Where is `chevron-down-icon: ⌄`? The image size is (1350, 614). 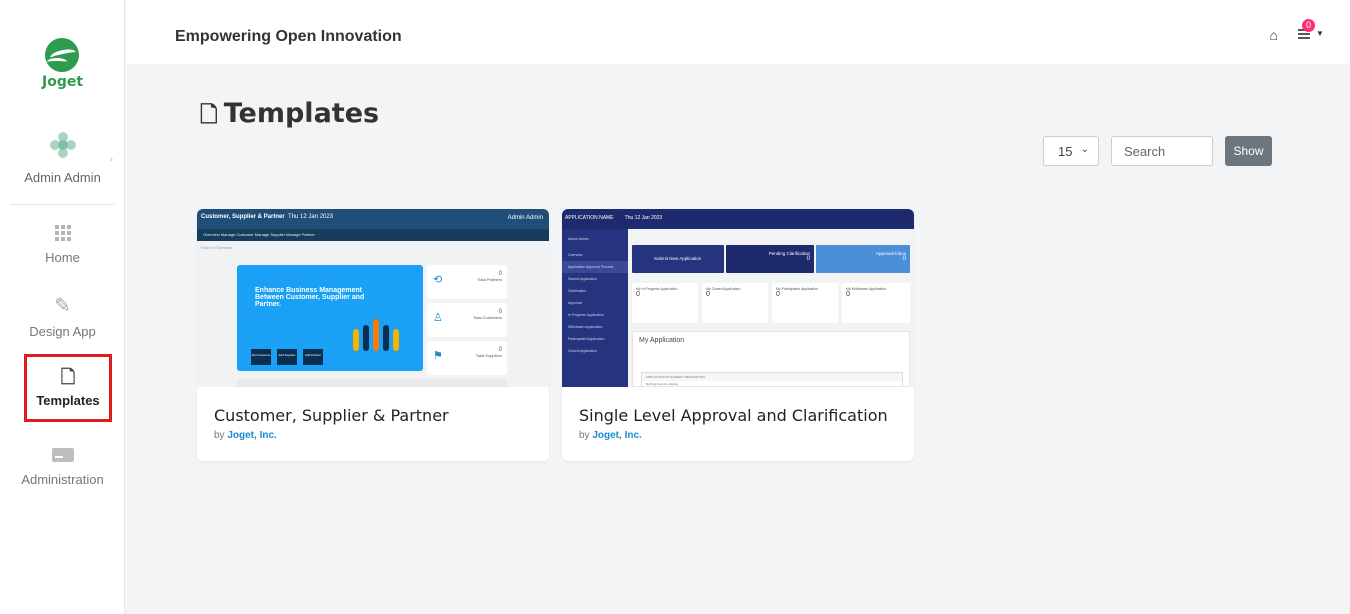
chevron-down-icon: ⌄ is located at coordinates (1084, 149).